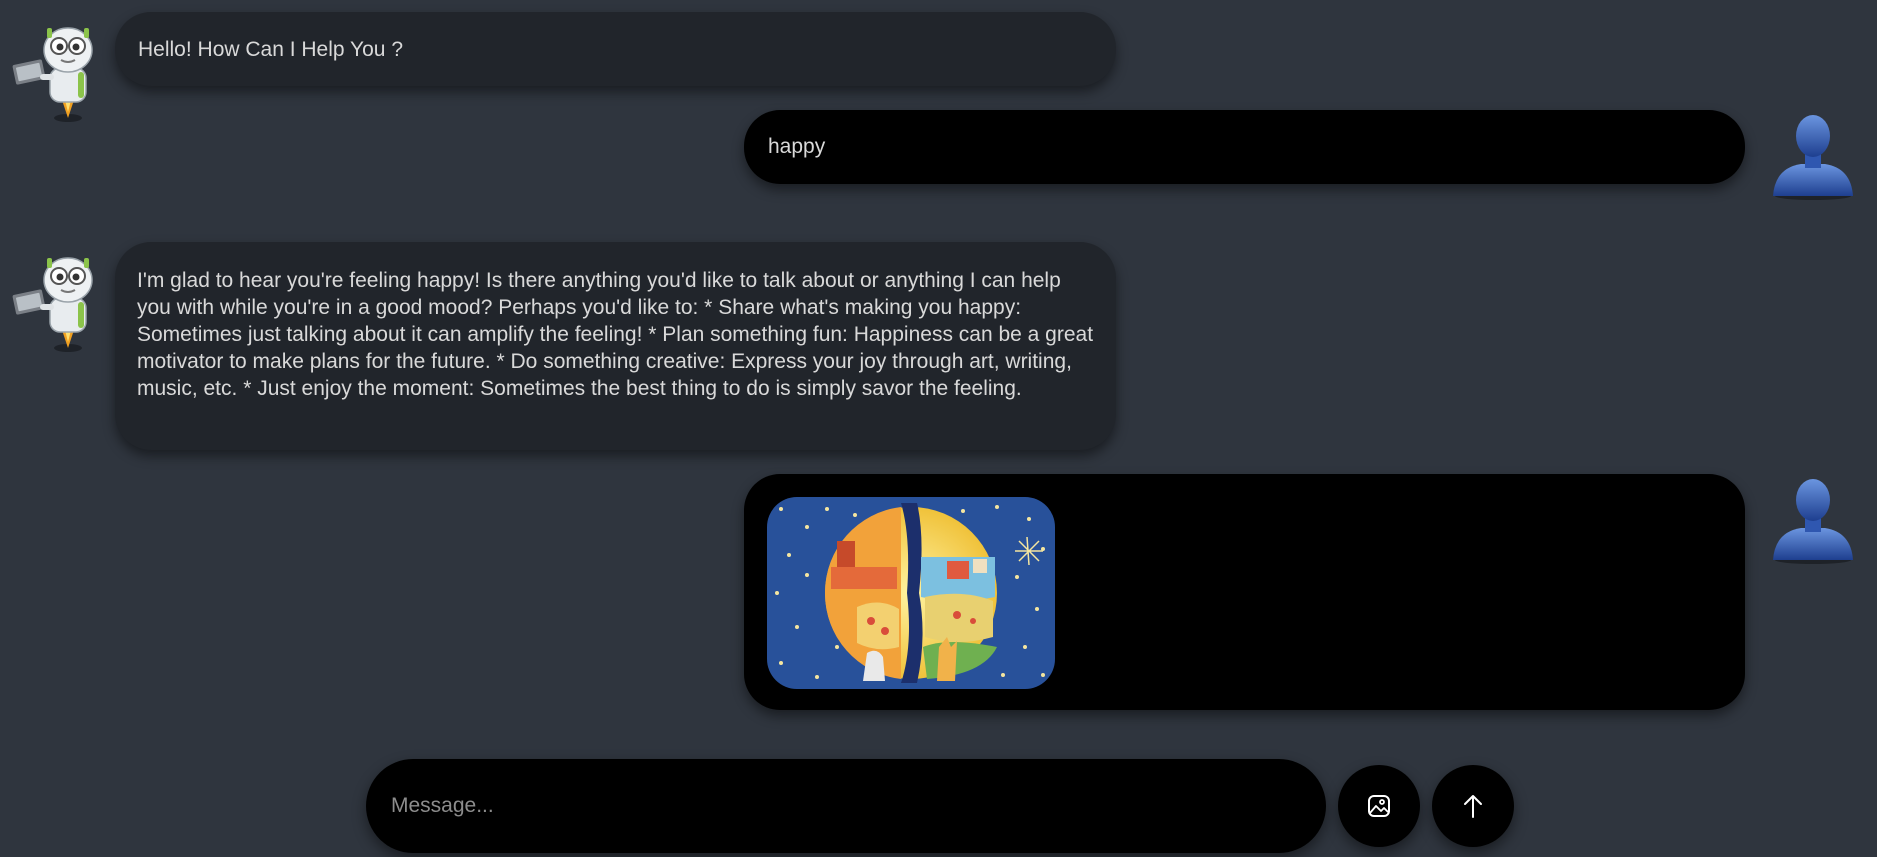 The width and height of the screenshot is (1877, 857). Describe the element at coordinates (1244, 147) in the screenshot. I see `user-message-bubble: happy` at that location.